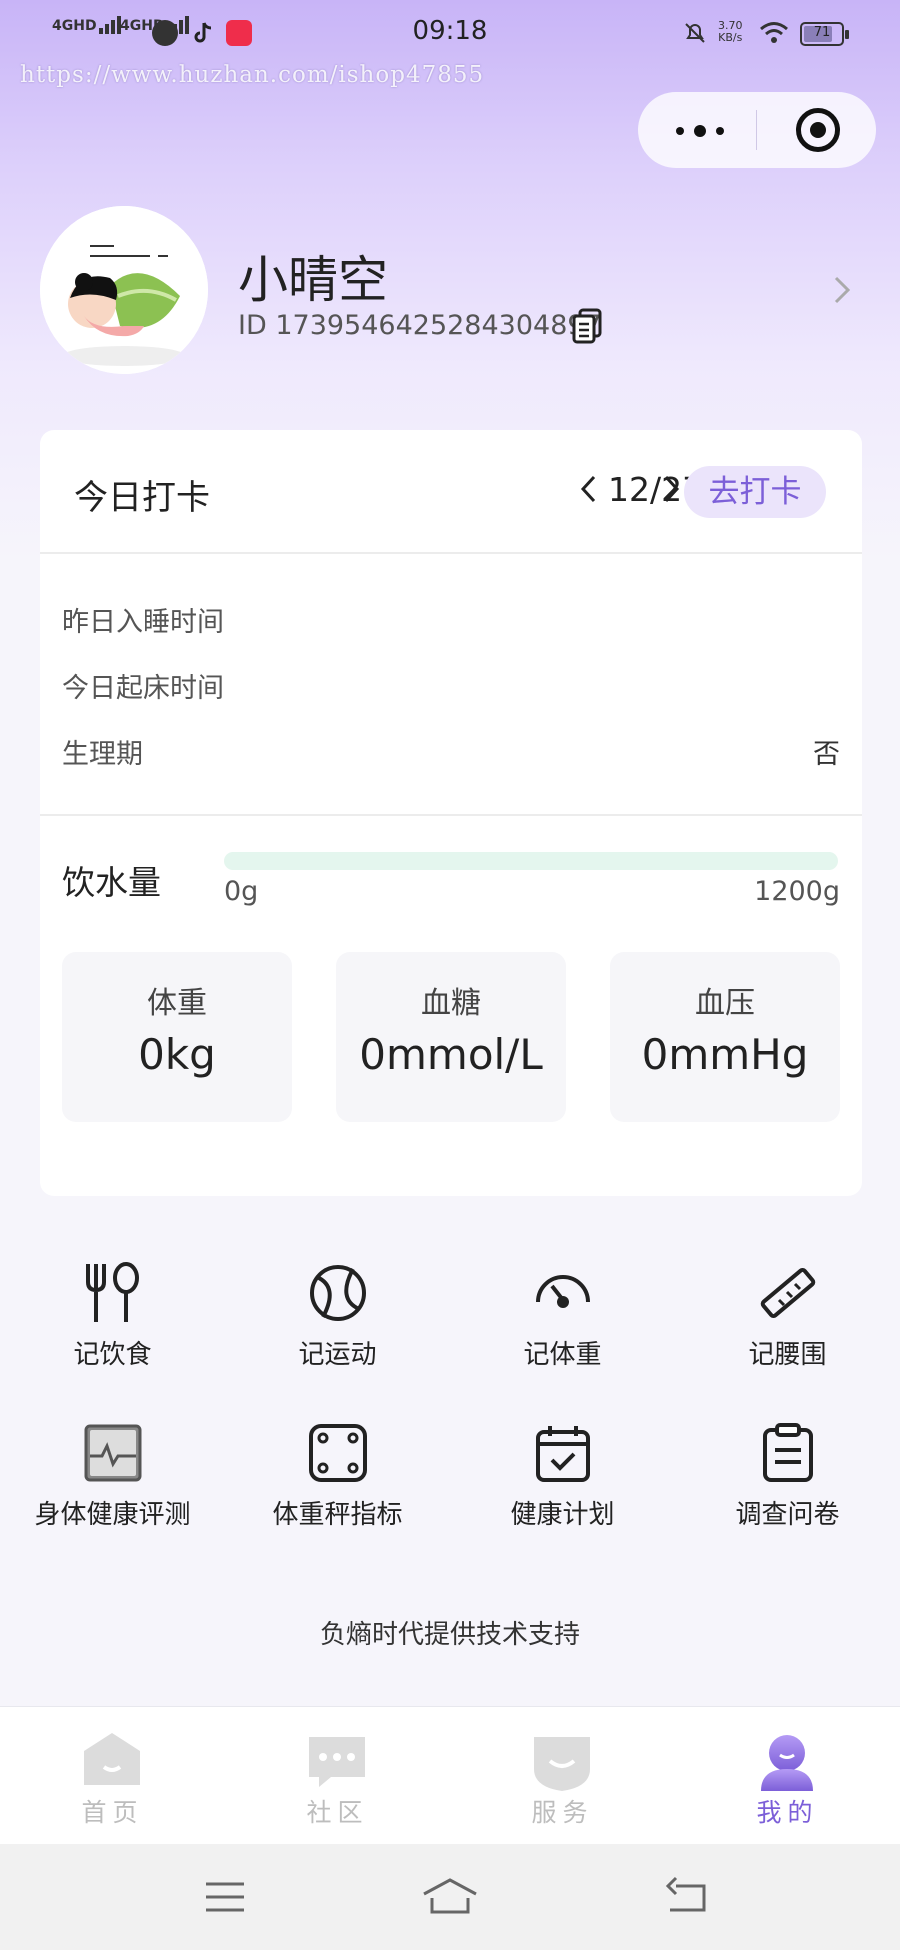 The height and width of the screenshot is (1950, 900). I want to click on close-miniprogram-icon, so click(818, 130).